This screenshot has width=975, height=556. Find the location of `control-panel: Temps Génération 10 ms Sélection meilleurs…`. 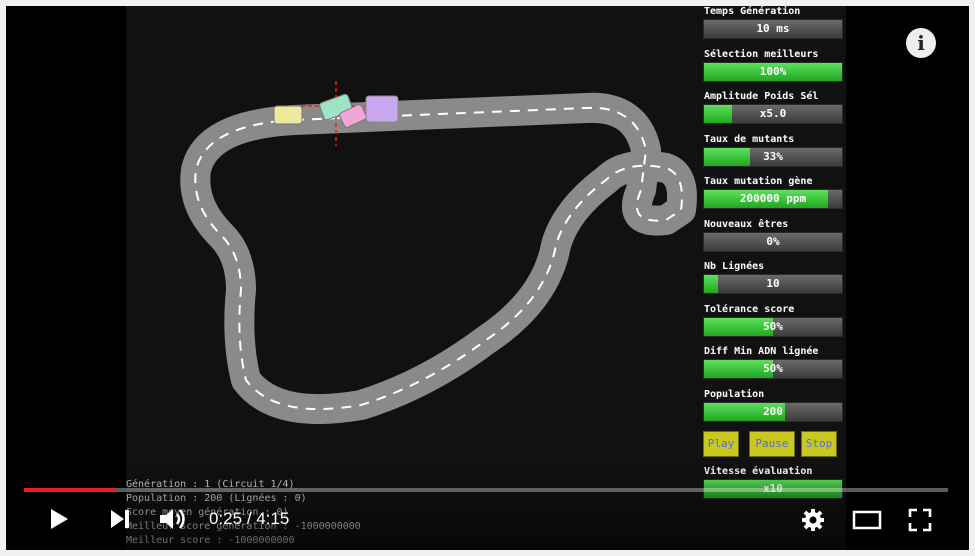

control-panel: Temps Génération 10 ms Sélection meilleurs… is located at coordinates (774, 256).